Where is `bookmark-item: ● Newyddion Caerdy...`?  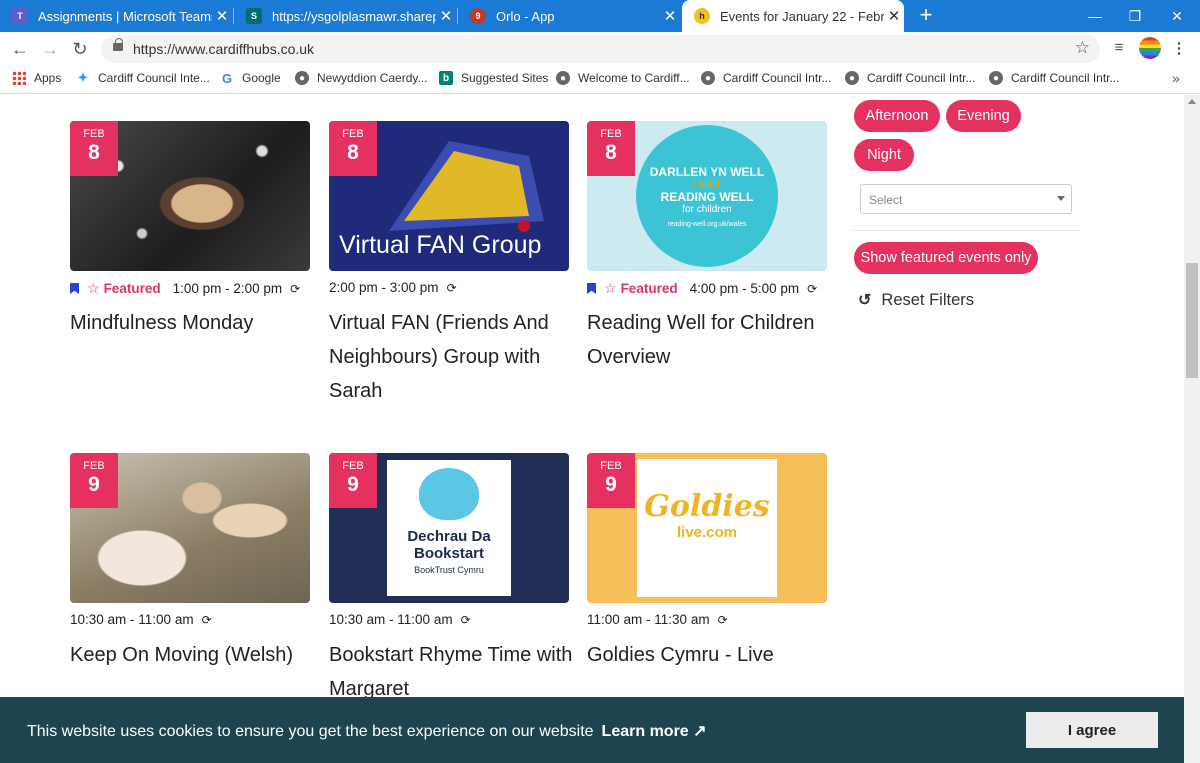 bookmark-item: ● Newyddion Caerdy... is located at coordinates (361, 78).